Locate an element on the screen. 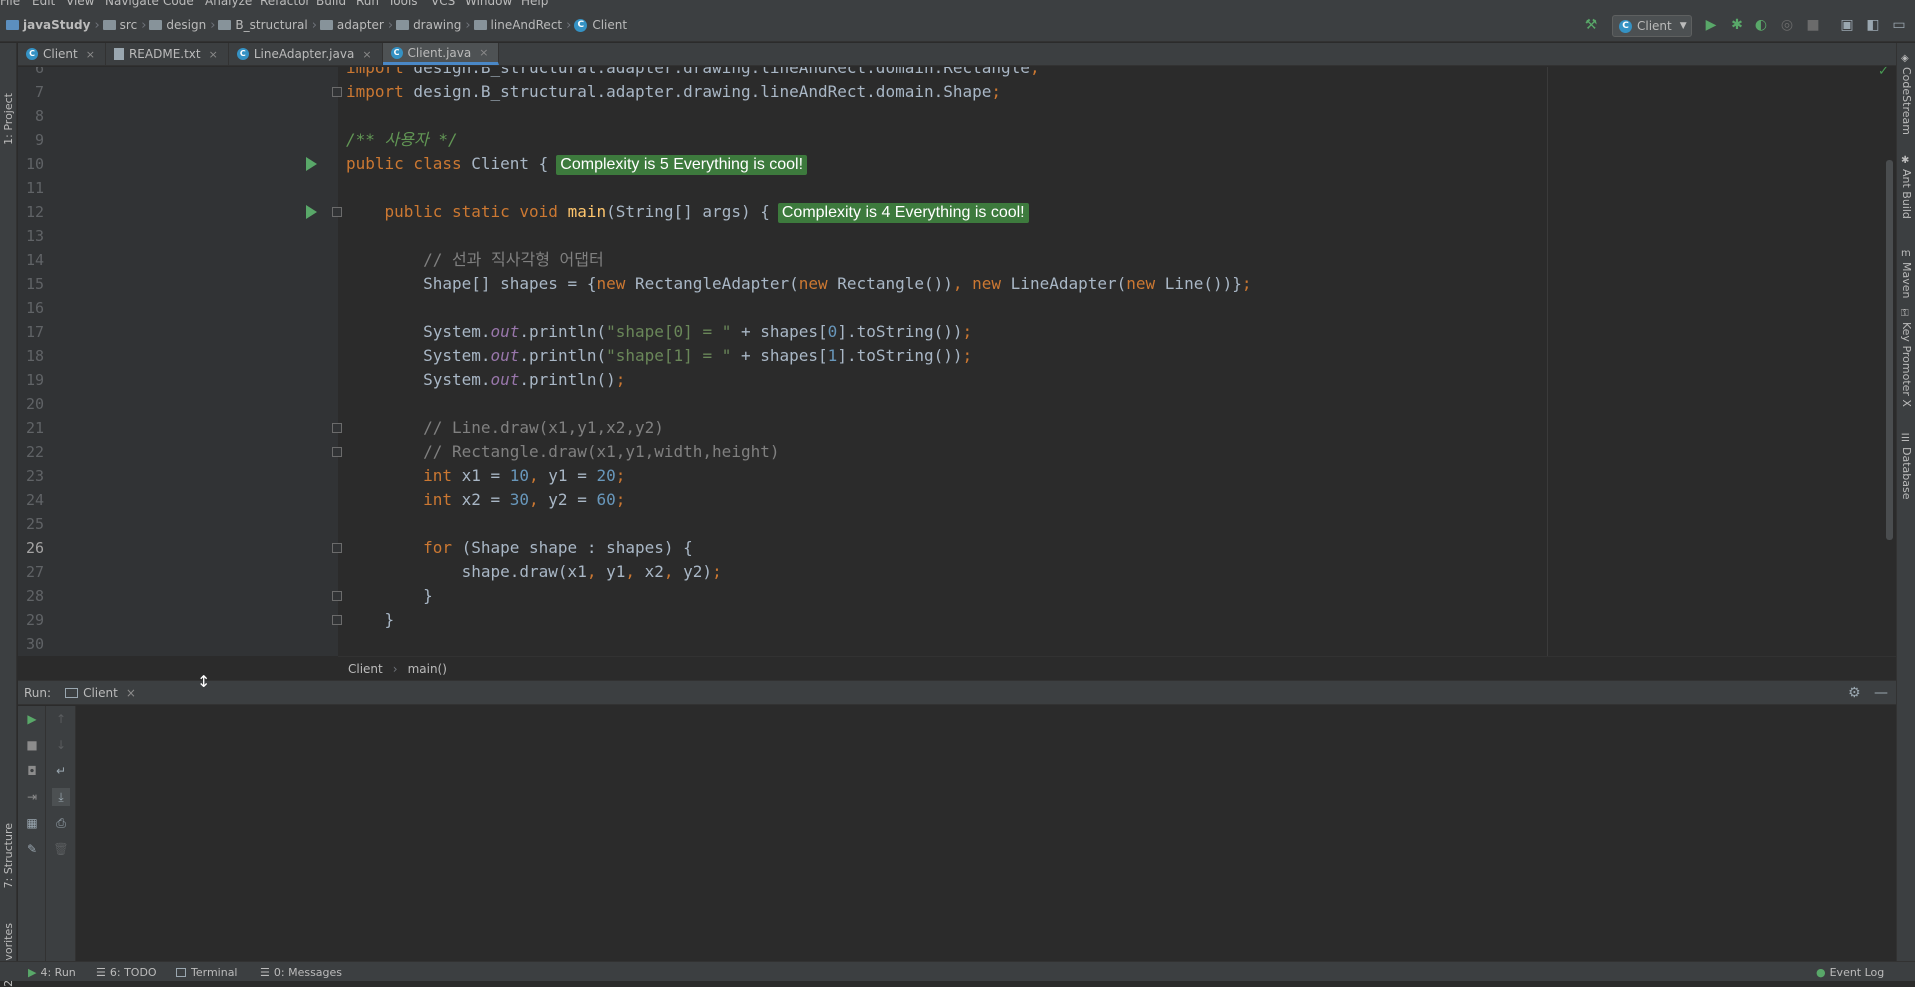 The width and height of the screenshot is (1915, 987). tool-icon: m is located at coordinates (1906, 253).